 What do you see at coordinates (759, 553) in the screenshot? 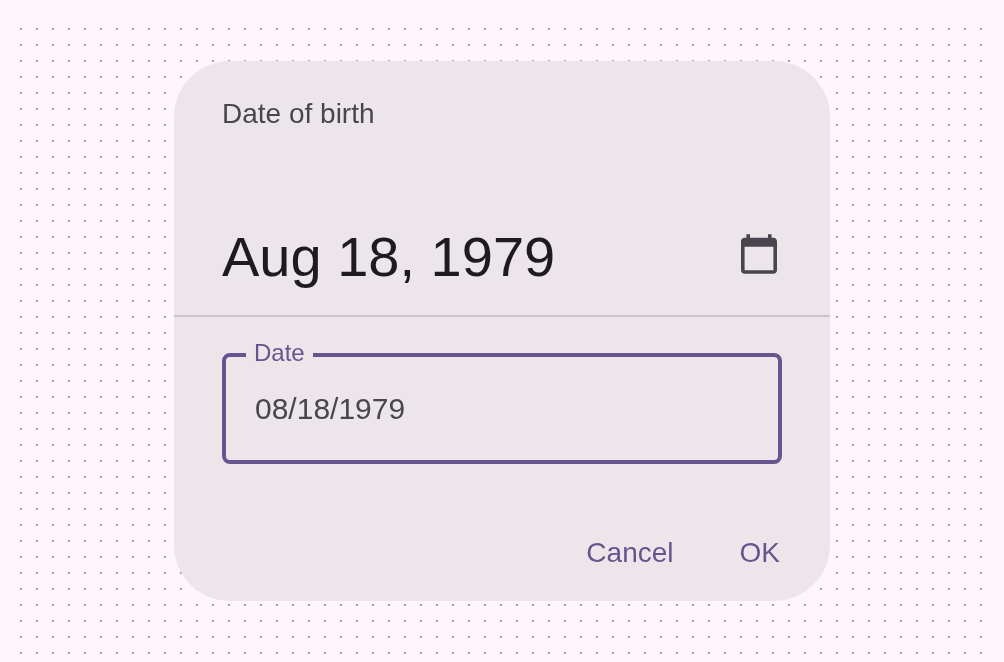
I see `text-button: OK` at bounding box center [759, 553].